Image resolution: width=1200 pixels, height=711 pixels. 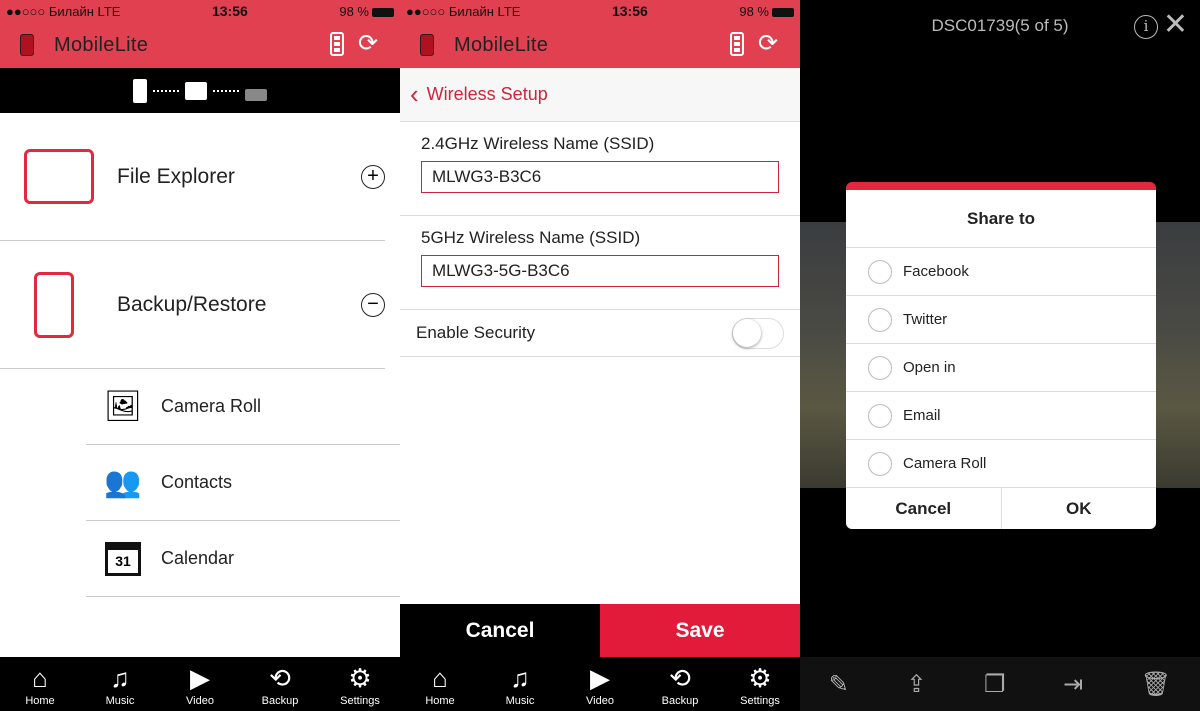 I want to click on cancel-button: Cancel, so click(x=500, y=630).